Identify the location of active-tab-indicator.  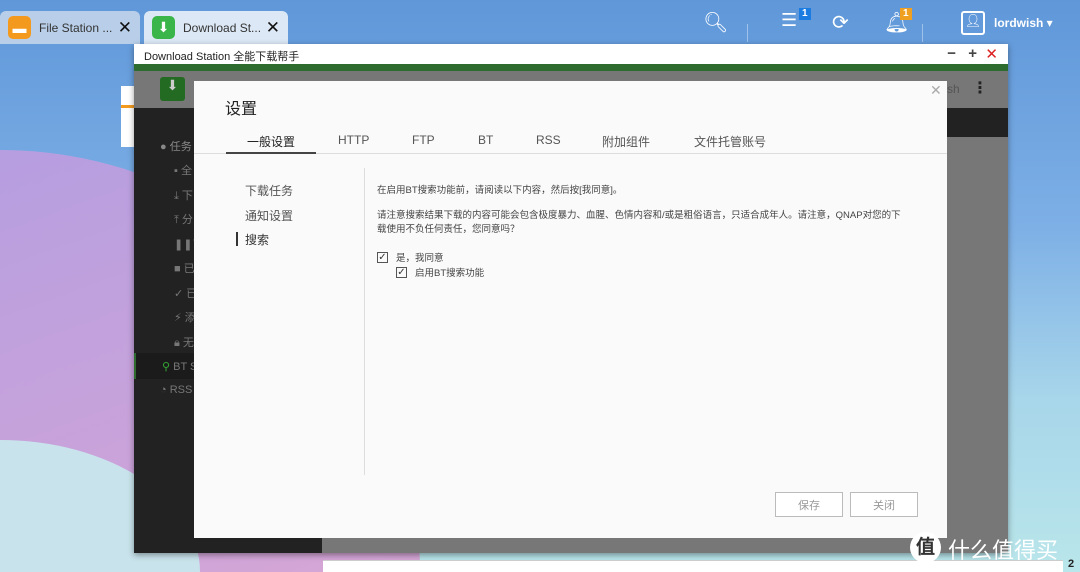
(271, 153).